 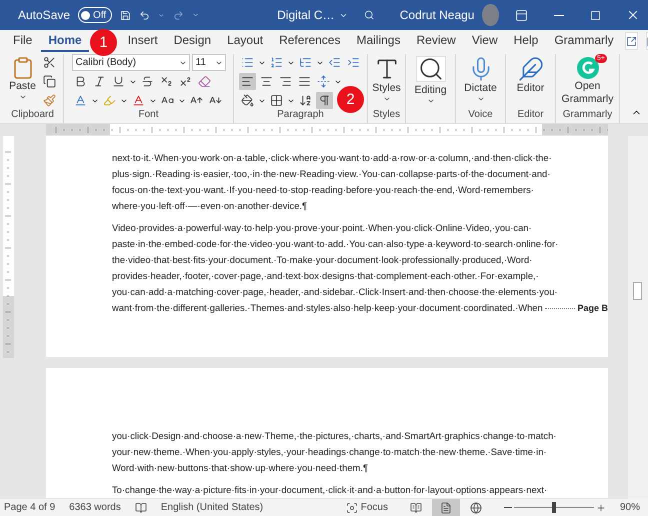 I want to click on styles-button: Styles, so click(x=386, y=81).